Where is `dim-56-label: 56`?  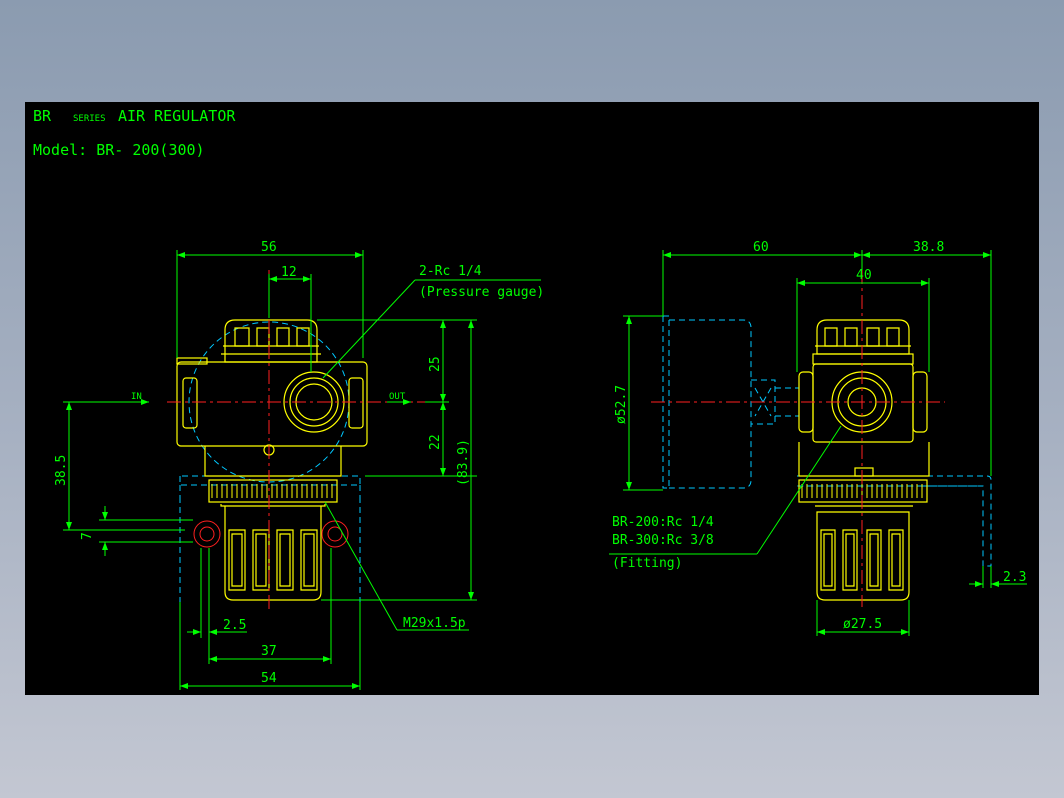 dim-56-label: 56 is located at coordinates (269, 247).